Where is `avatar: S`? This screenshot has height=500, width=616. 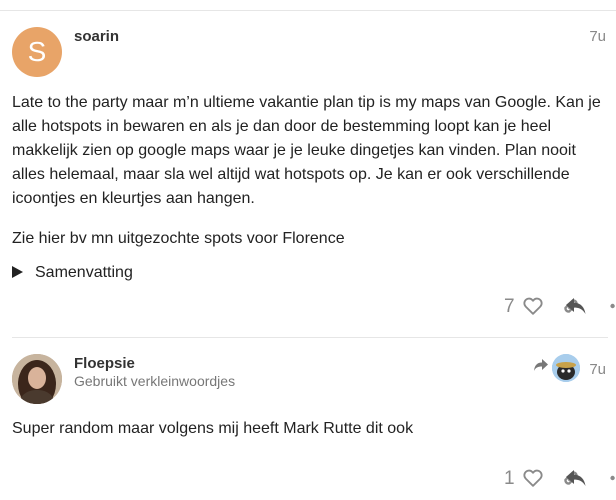
avatar: S is located at coordinates (37, 52).